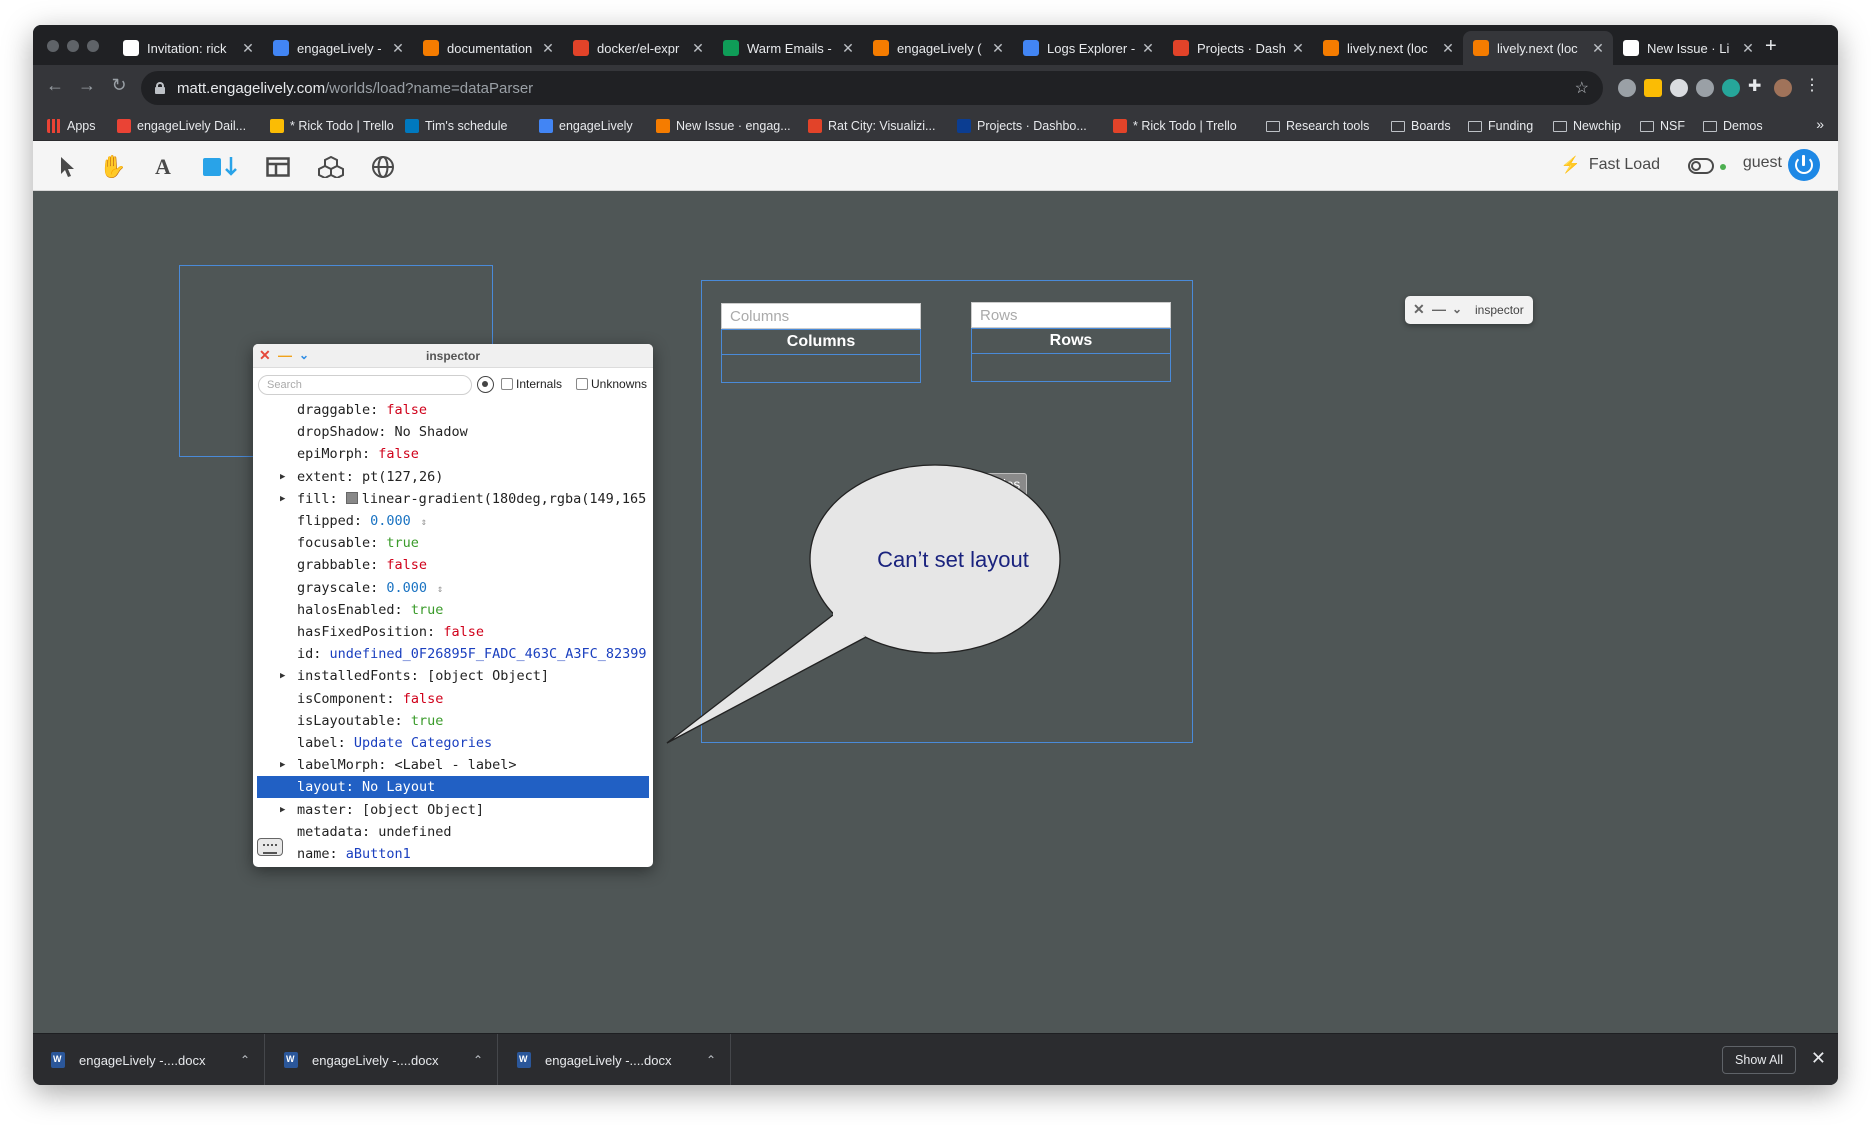 The height and width of the screenshot is (1125, 1871). Describe the element at coordinates (351, 498) in the screenshot. I see `color-swatch` at that location.